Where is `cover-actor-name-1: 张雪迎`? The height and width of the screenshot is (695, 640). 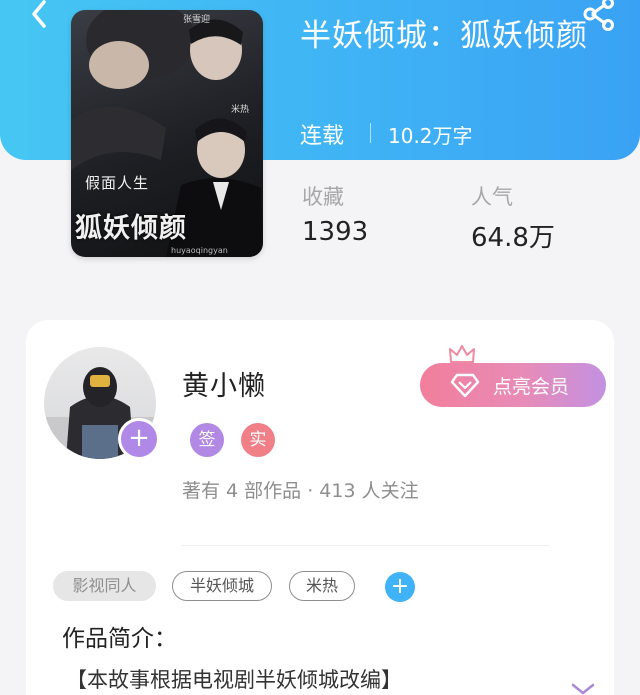 cover-actor-name-1: 张雪迎 is located at coordinates (197, 20).